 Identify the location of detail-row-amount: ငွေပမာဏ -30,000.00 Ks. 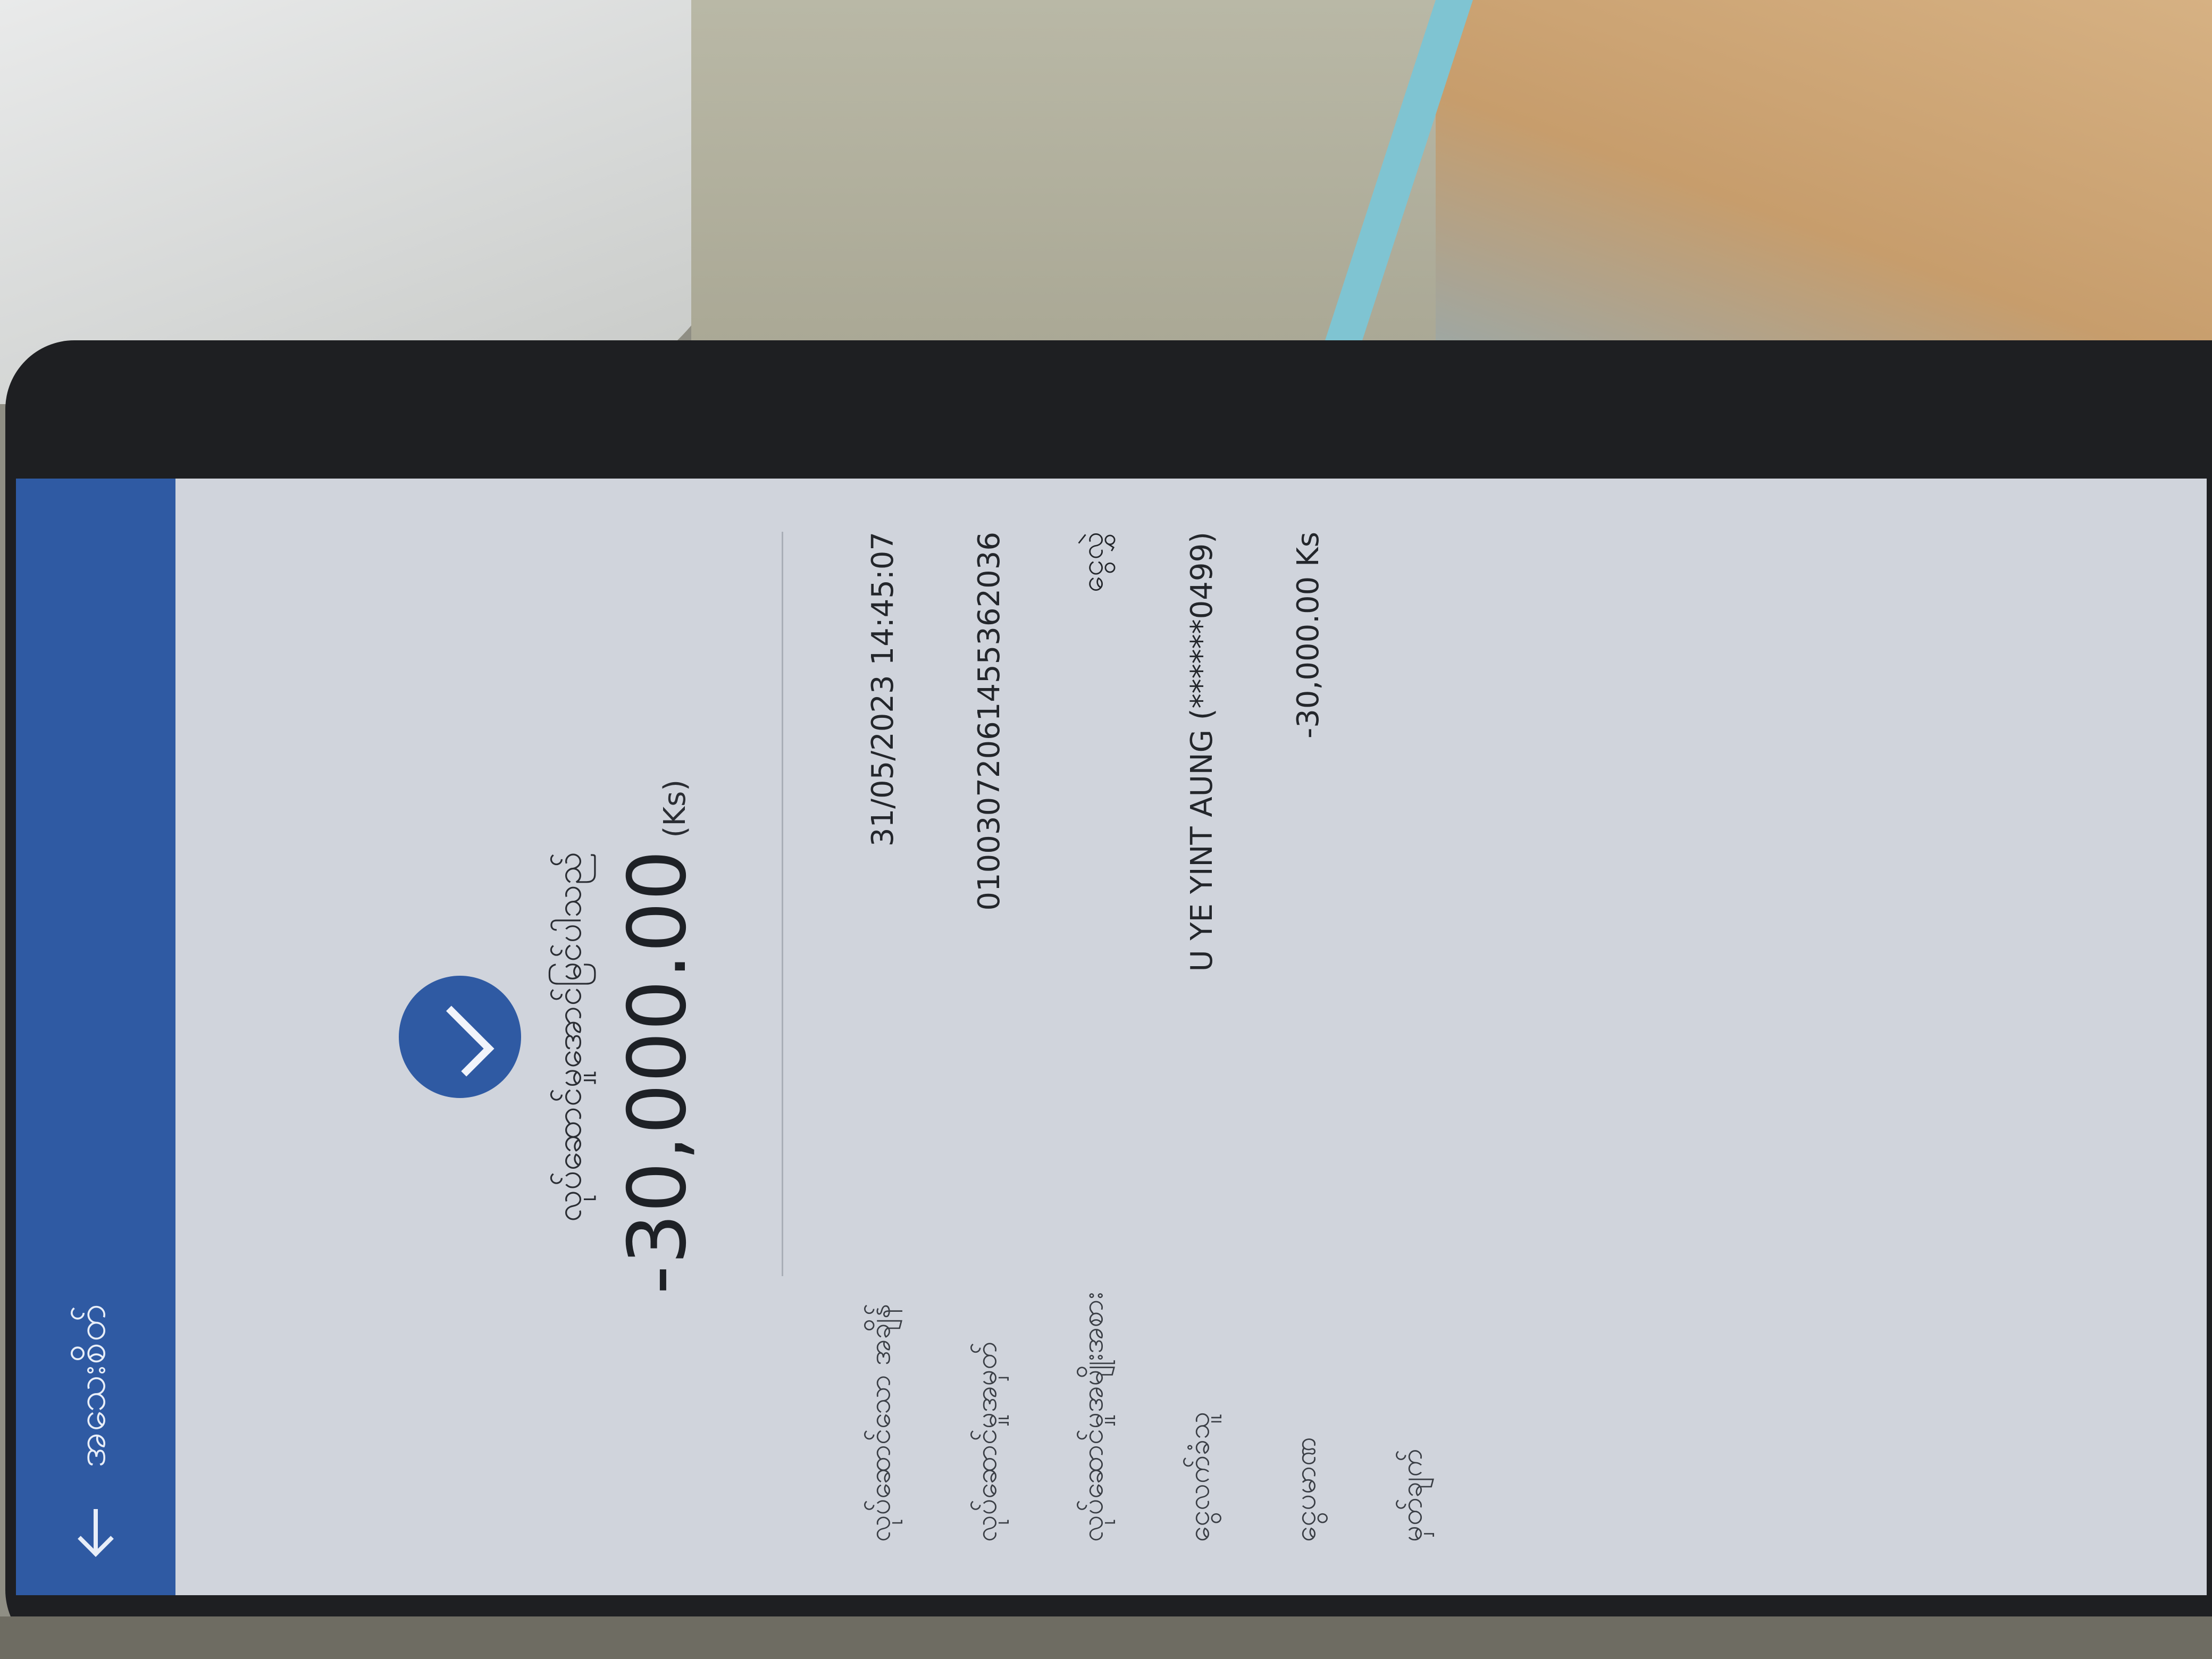
(1308, 1037).